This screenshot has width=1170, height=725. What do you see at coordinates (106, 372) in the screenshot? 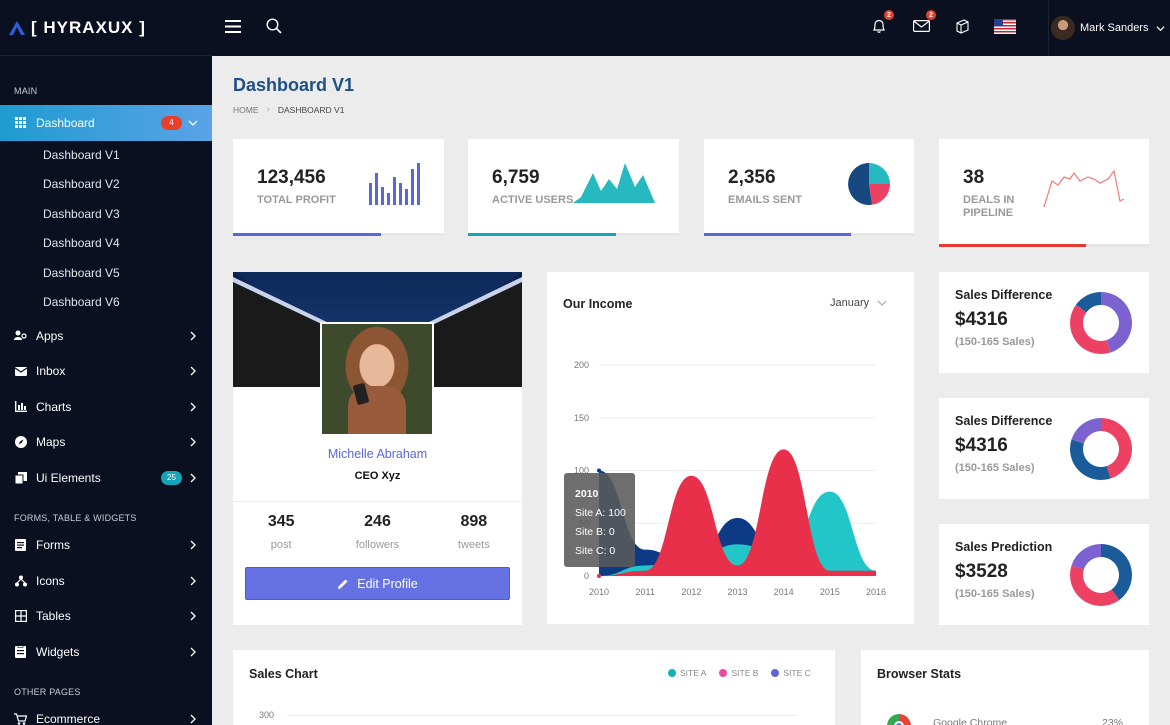
I see `sidebar-item-inbox: Inbox` at bounding box center [106, 372].